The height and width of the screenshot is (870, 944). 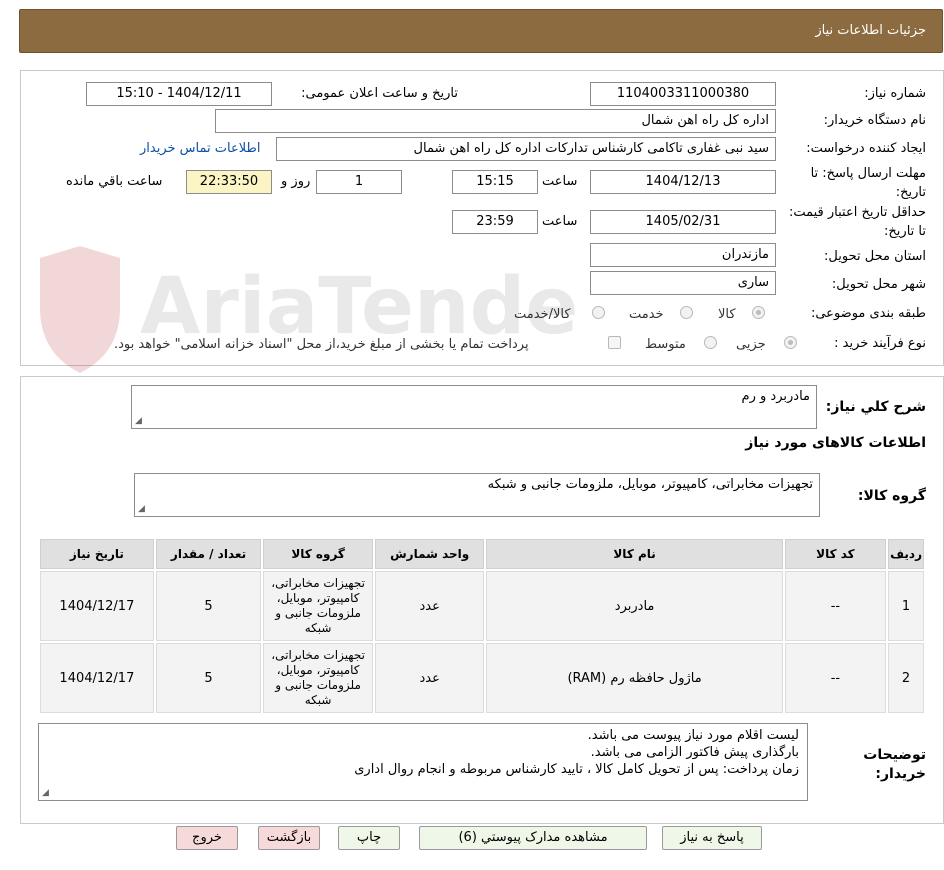 I want to click on city-label: شهر محل تحویل:, so click(x=878, y=284).